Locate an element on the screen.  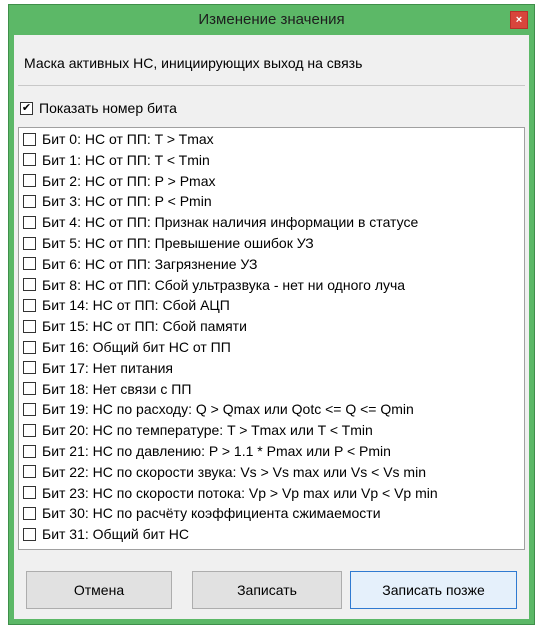
bit-list-item: Бит 6: НС от ПП: Загрязнение УЗ is located at coordinates (140, 264).